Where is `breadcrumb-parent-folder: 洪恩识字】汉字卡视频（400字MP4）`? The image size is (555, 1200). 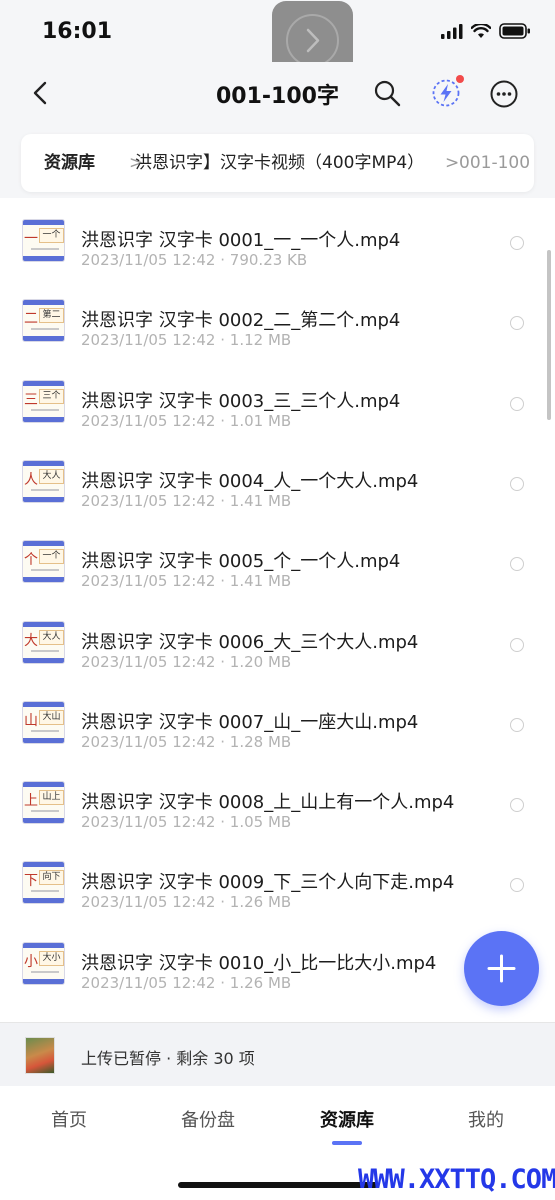 breadcrumb-parent-folder: 洪恩识字】汉字卡视频（400字MP4） is located at coordinates (286, 163).